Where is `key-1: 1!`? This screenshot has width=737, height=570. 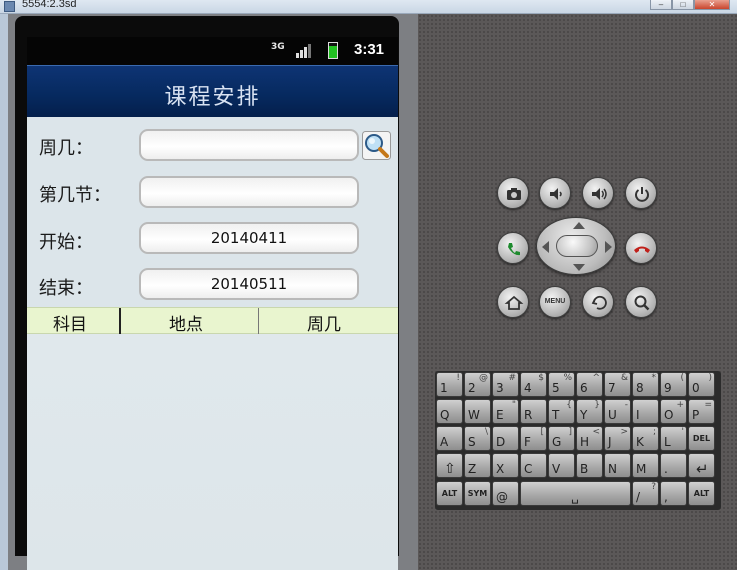
key-1: 1! is located at coordinates (449, 384).